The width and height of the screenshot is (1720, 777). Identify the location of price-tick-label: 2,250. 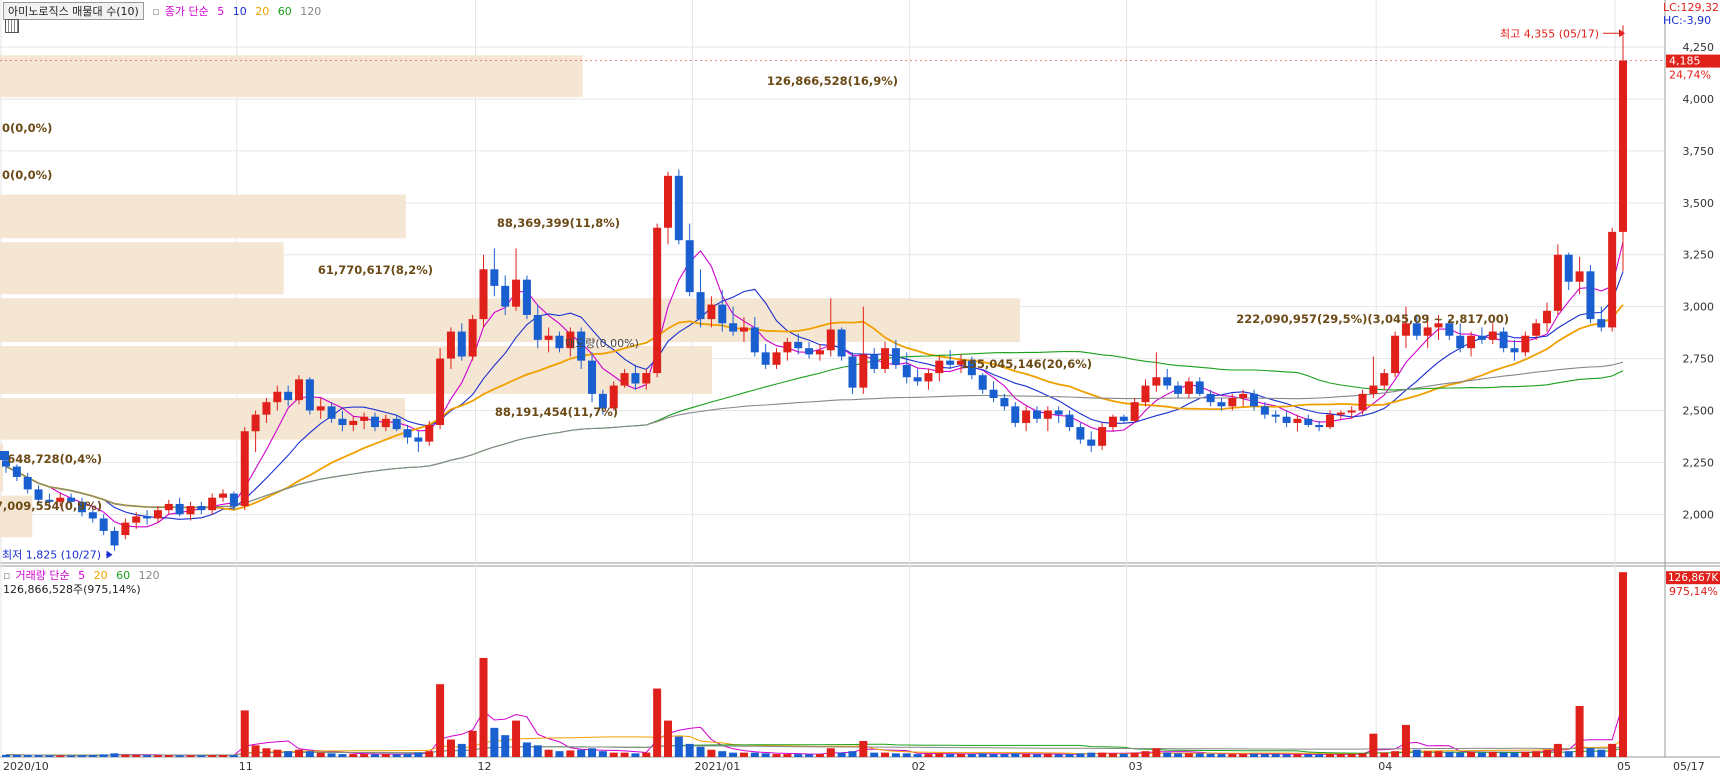
(1699, 462).